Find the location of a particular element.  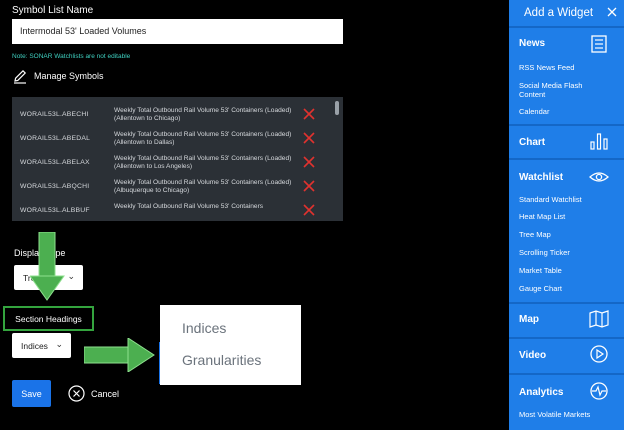

annotation-arrow-down-icon is located at coordinates (47, 266).